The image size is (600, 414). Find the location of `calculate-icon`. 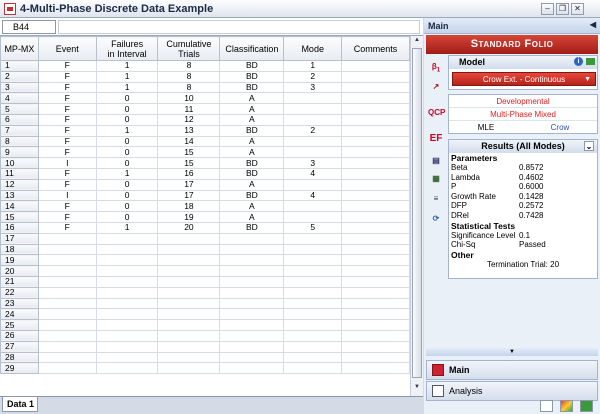

calculate-icon is located at coordinates (566, 406).